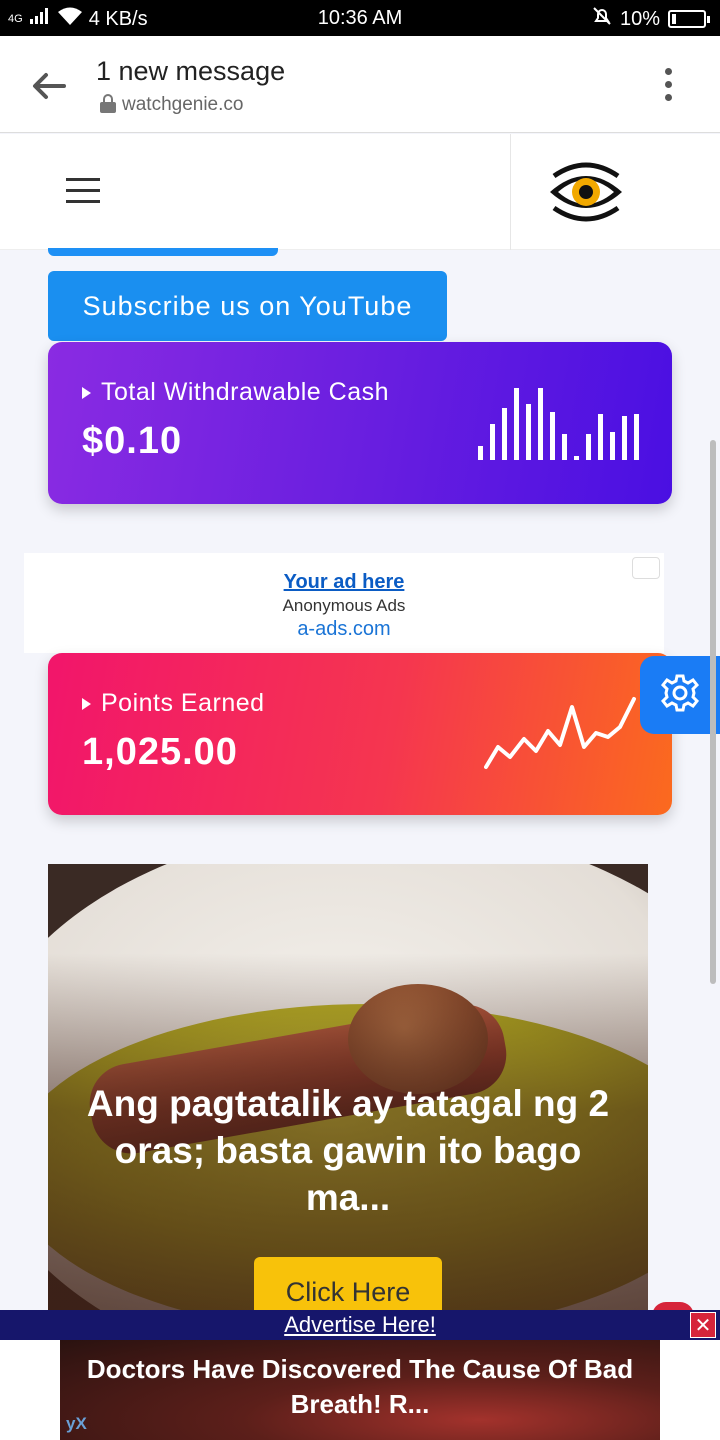 The height and width of the screenshot is (1440, 720). What do you see at coordinates (191, 71) in the screenshot?
I see `page-title: 1 new message` at bounding box center [191, 71].